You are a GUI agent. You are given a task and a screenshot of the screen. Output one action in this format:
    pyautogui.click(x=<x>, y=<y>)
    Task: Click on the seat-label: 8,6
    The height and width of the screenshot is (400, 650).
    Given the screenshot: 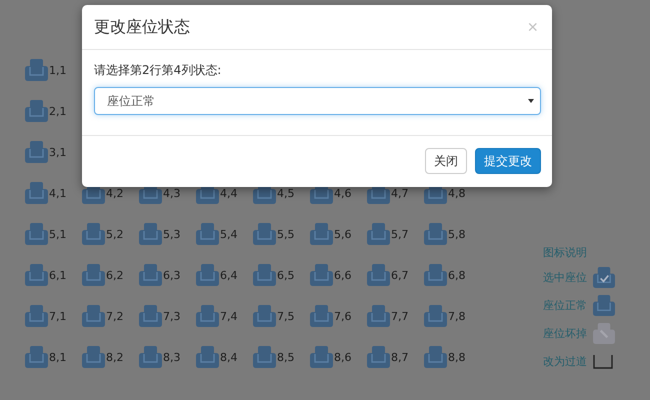 What is the action you would take?
    pyautogui.click(x=343, y=357)
    